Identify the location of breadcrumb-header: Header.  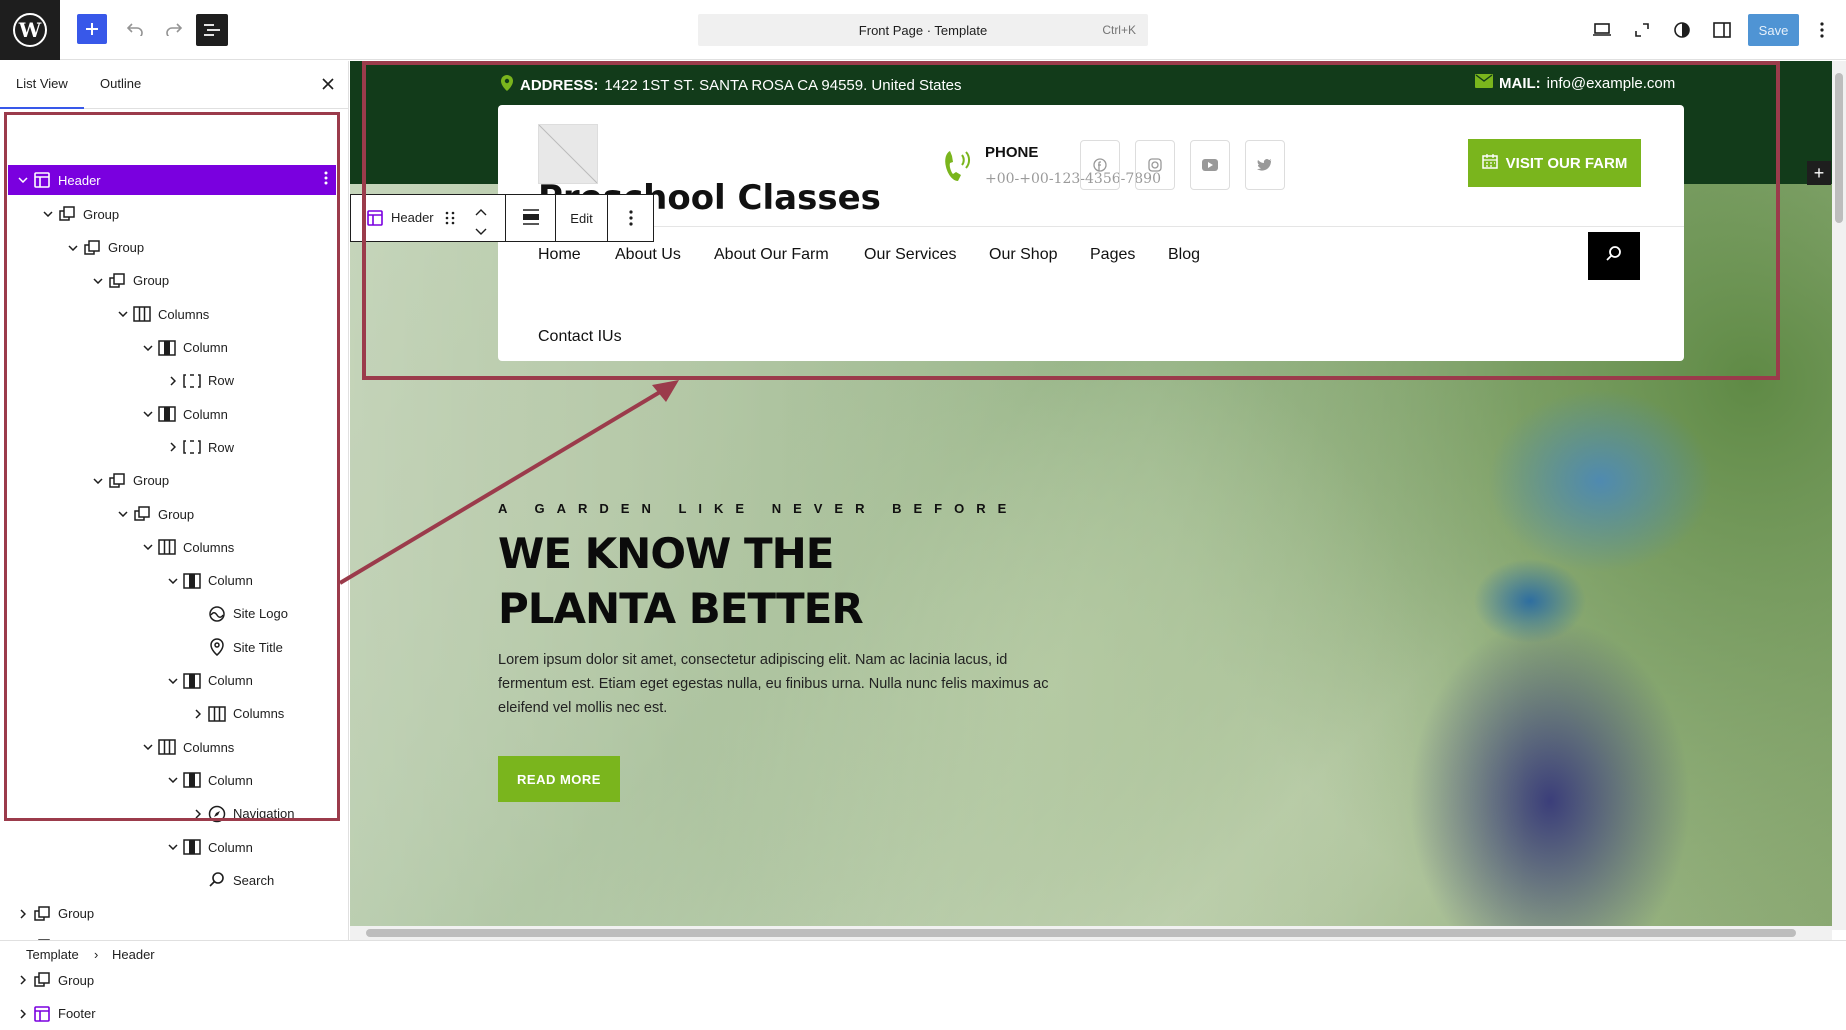
(133, 954).